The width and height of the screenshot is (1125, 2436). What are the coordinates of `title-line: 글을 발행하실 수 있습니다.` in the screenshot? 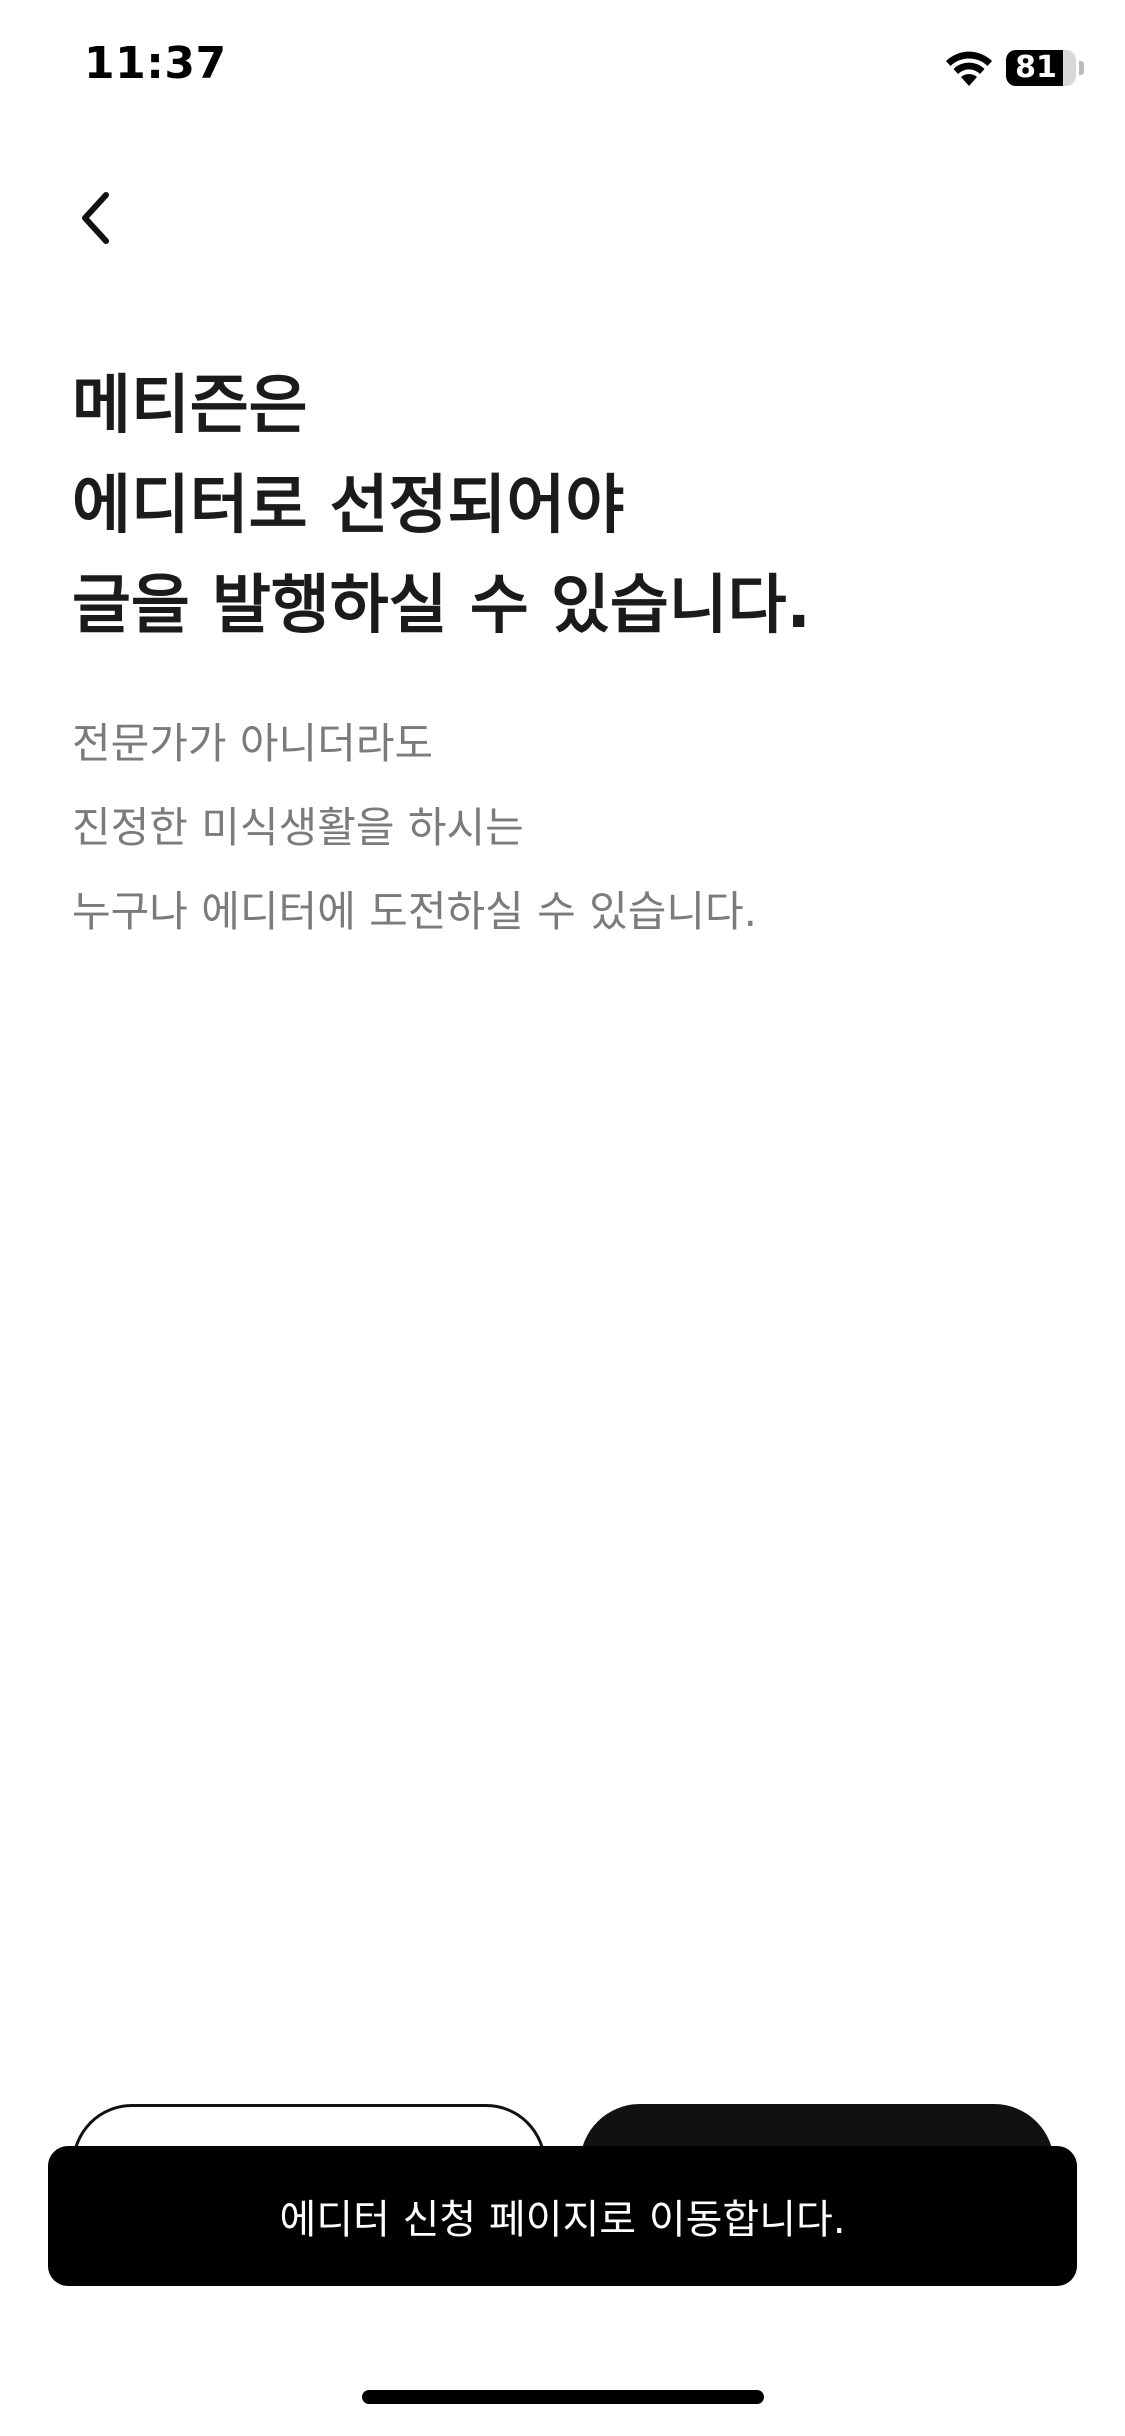 It's located at (441, 606).